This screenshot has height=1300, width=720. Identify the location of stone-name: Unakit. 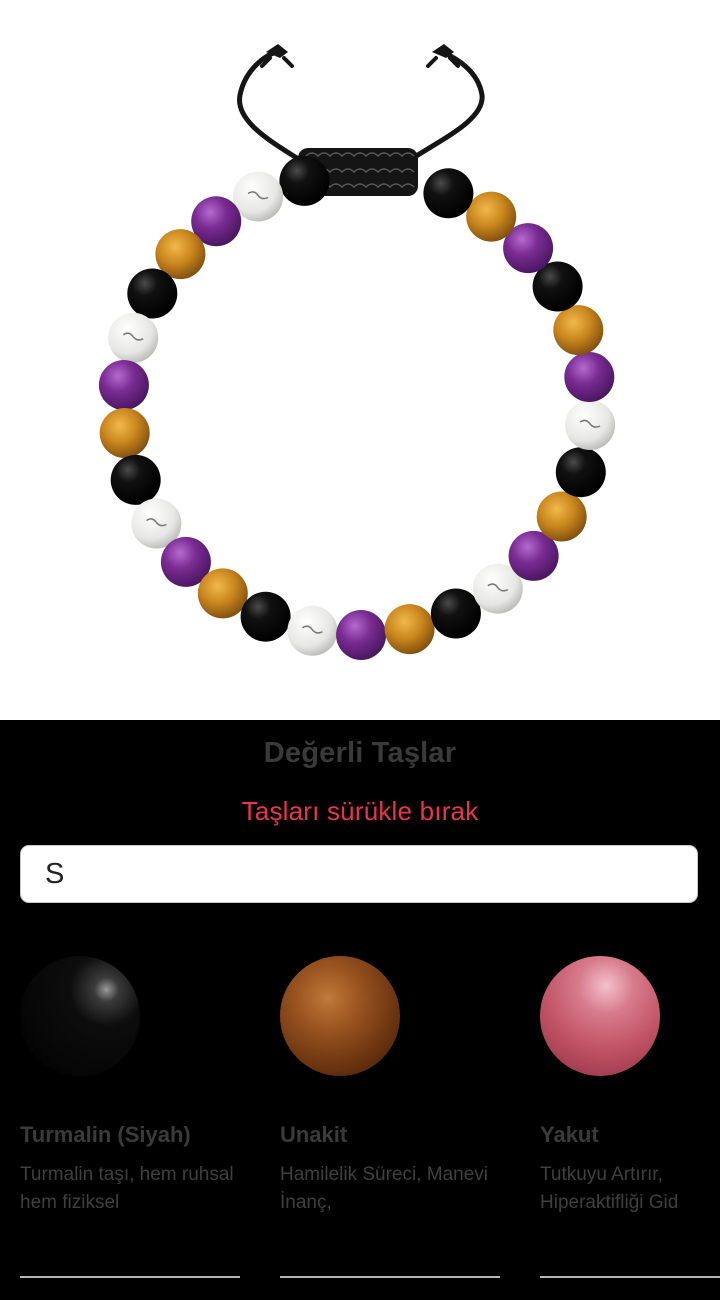
(314, 1134).